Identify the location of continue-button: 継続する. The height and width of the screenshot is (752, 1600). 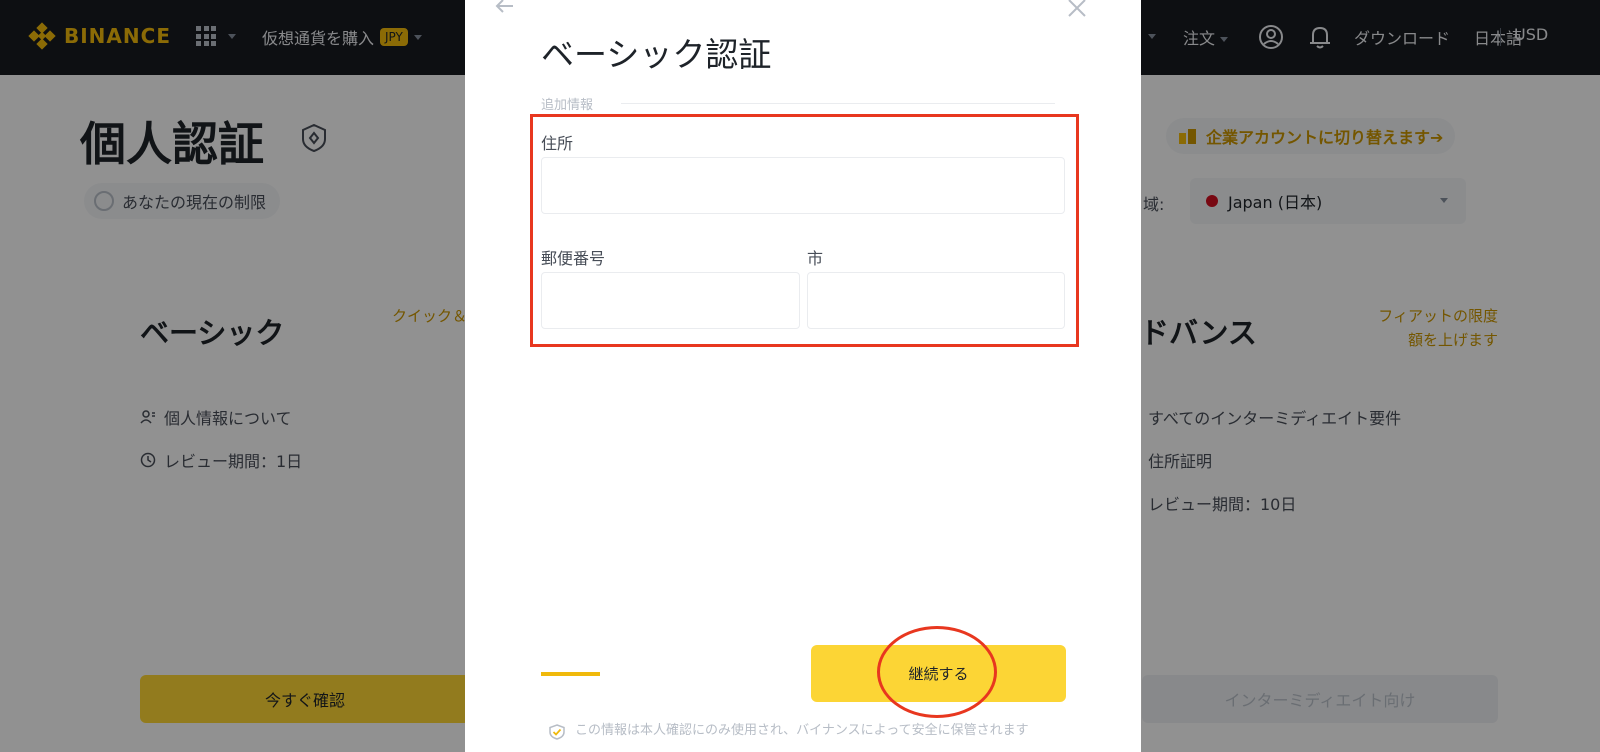
(938, 673).